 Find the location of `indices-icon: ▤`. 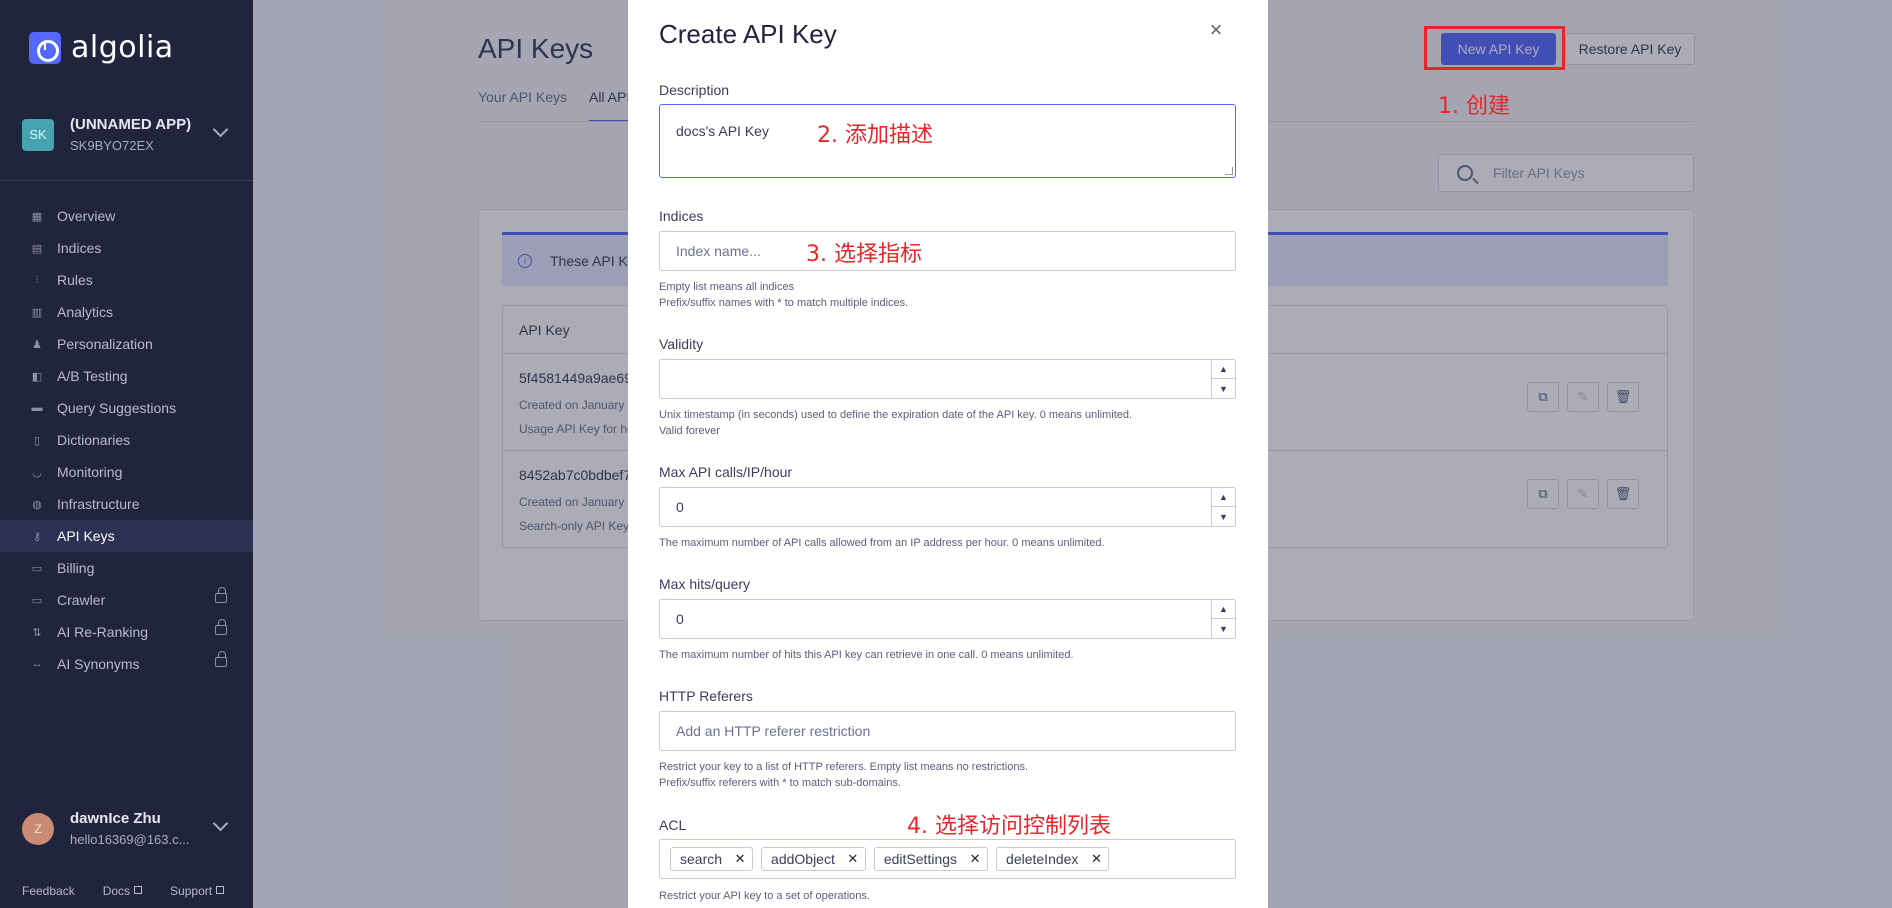

indices-icon: ▤ is located at coordinates (37, 248).